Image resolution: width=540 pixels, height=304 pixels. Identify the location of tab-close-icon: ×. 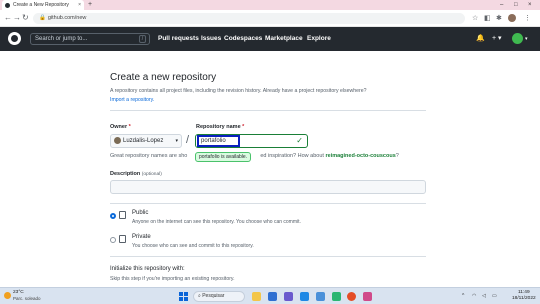
(79, 5).